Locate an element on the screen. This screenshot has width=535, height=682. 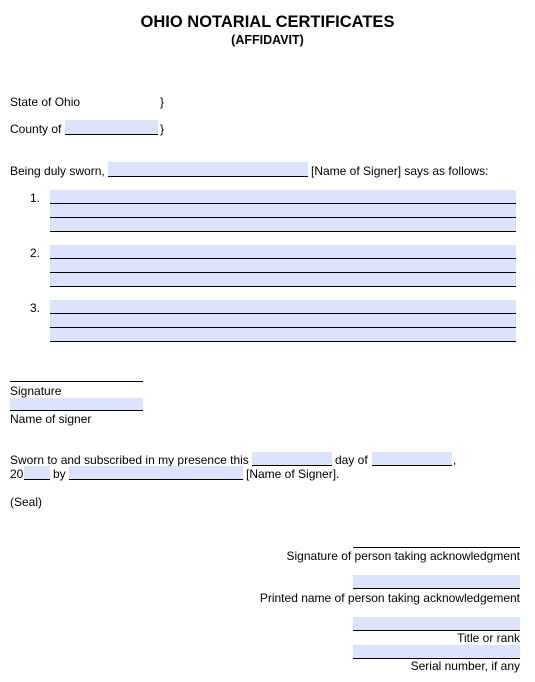
officer-title-input is located at coordinates (436, 624).